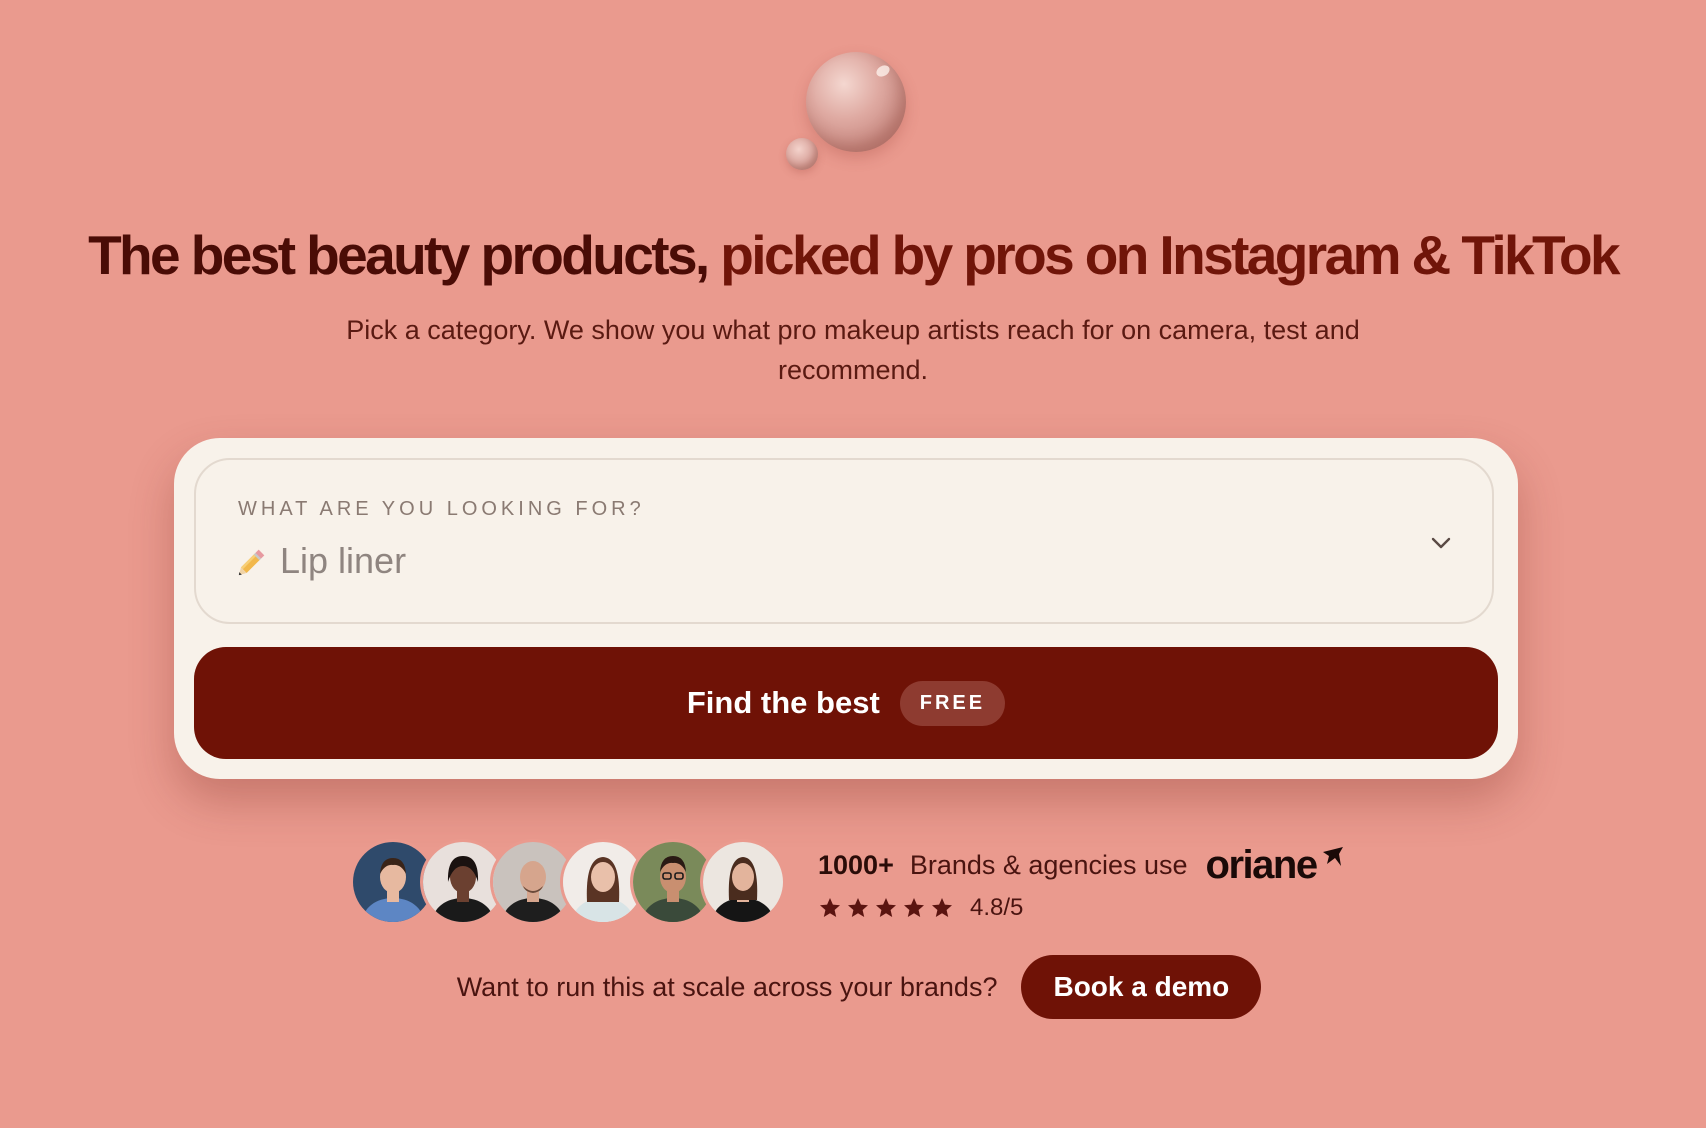 The height and width of the screenshot is (1128, 1706). Describe the element at coordinates (997, 907) in the screenshot. I see `rating-value: 4.8/5` at that location.